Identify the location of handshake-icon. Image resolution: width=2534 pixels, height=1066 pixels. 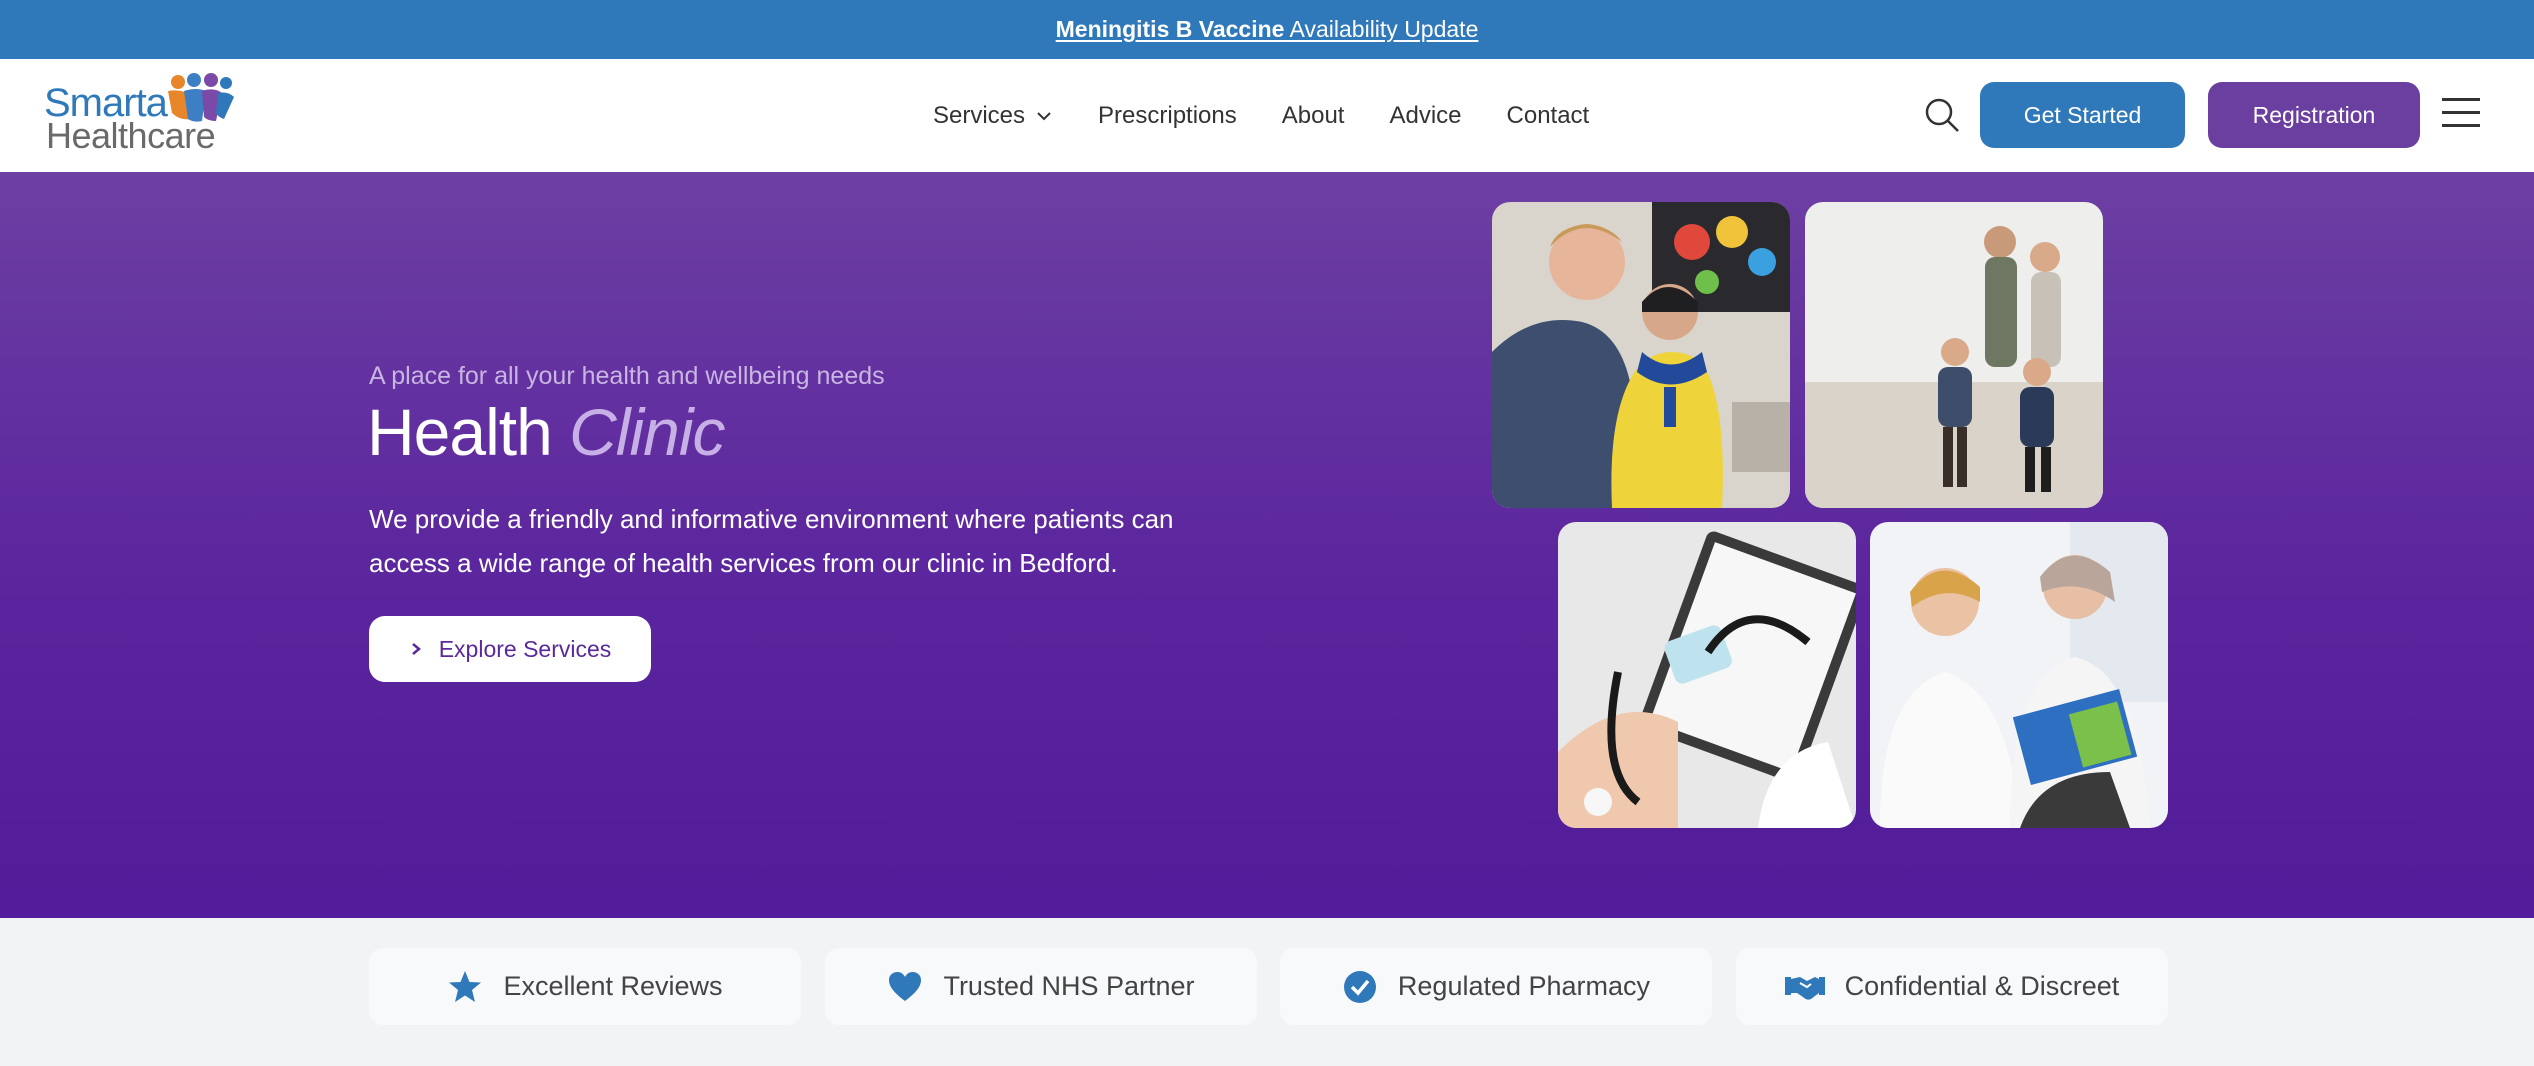
(1804, 988).